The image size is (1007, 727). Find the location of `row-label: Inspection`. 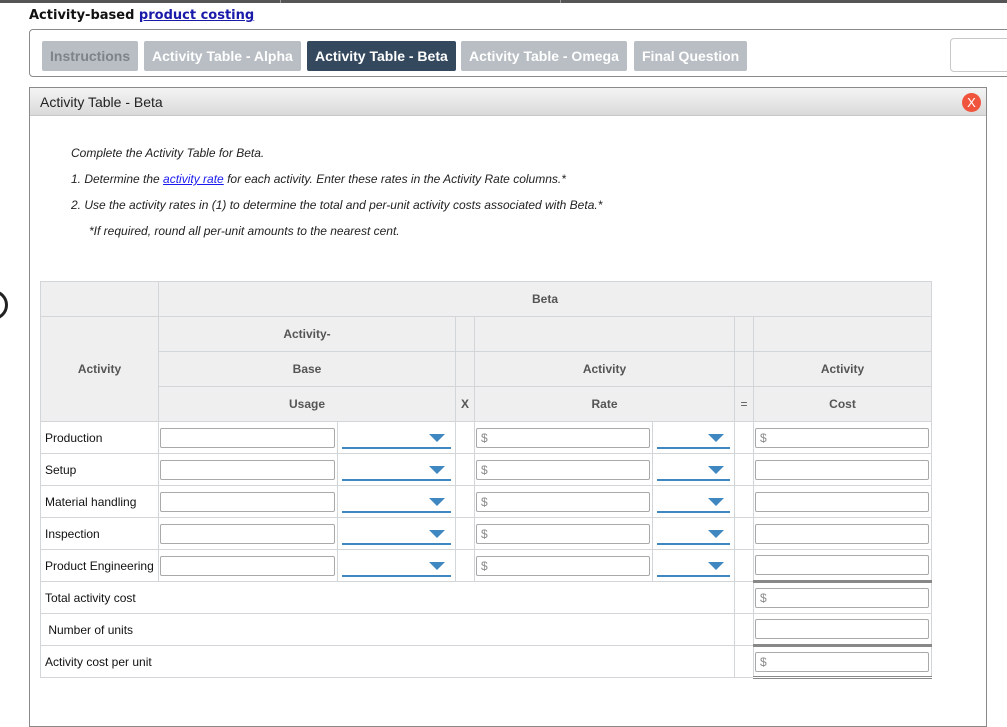

row-label: Inspection is located at coordinates (99, 533).